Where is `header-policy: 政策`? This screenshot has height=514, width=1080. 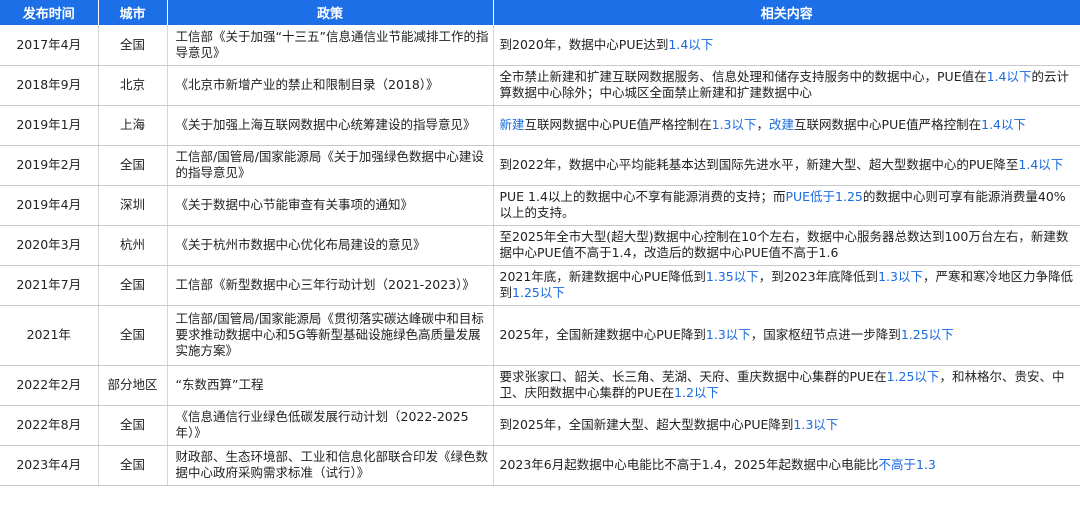
header-policy: 政策 is located at coordinates (330, 12).